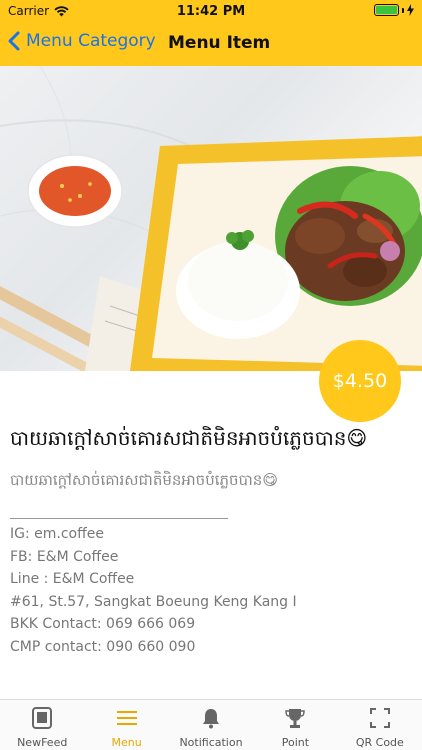  I want to click on tab-label-menu: Menu, so click(126, 742).